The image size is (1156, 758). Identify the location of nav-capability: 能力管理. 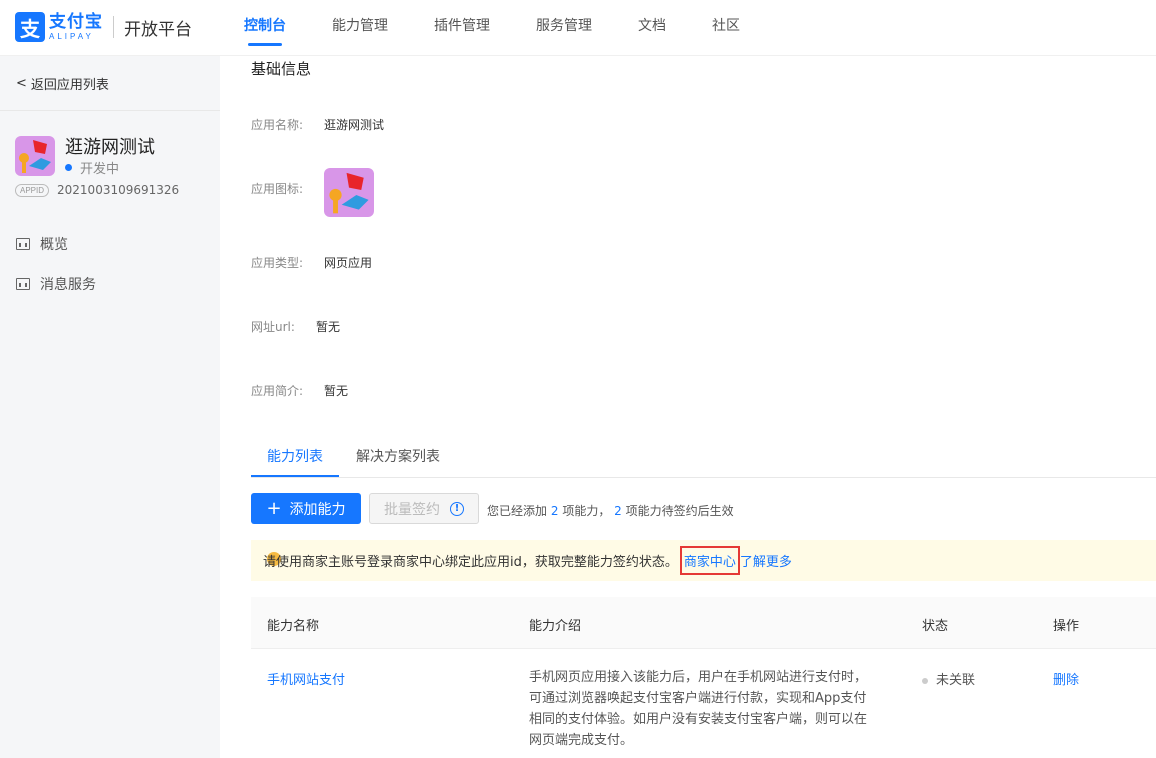
(360, 28).